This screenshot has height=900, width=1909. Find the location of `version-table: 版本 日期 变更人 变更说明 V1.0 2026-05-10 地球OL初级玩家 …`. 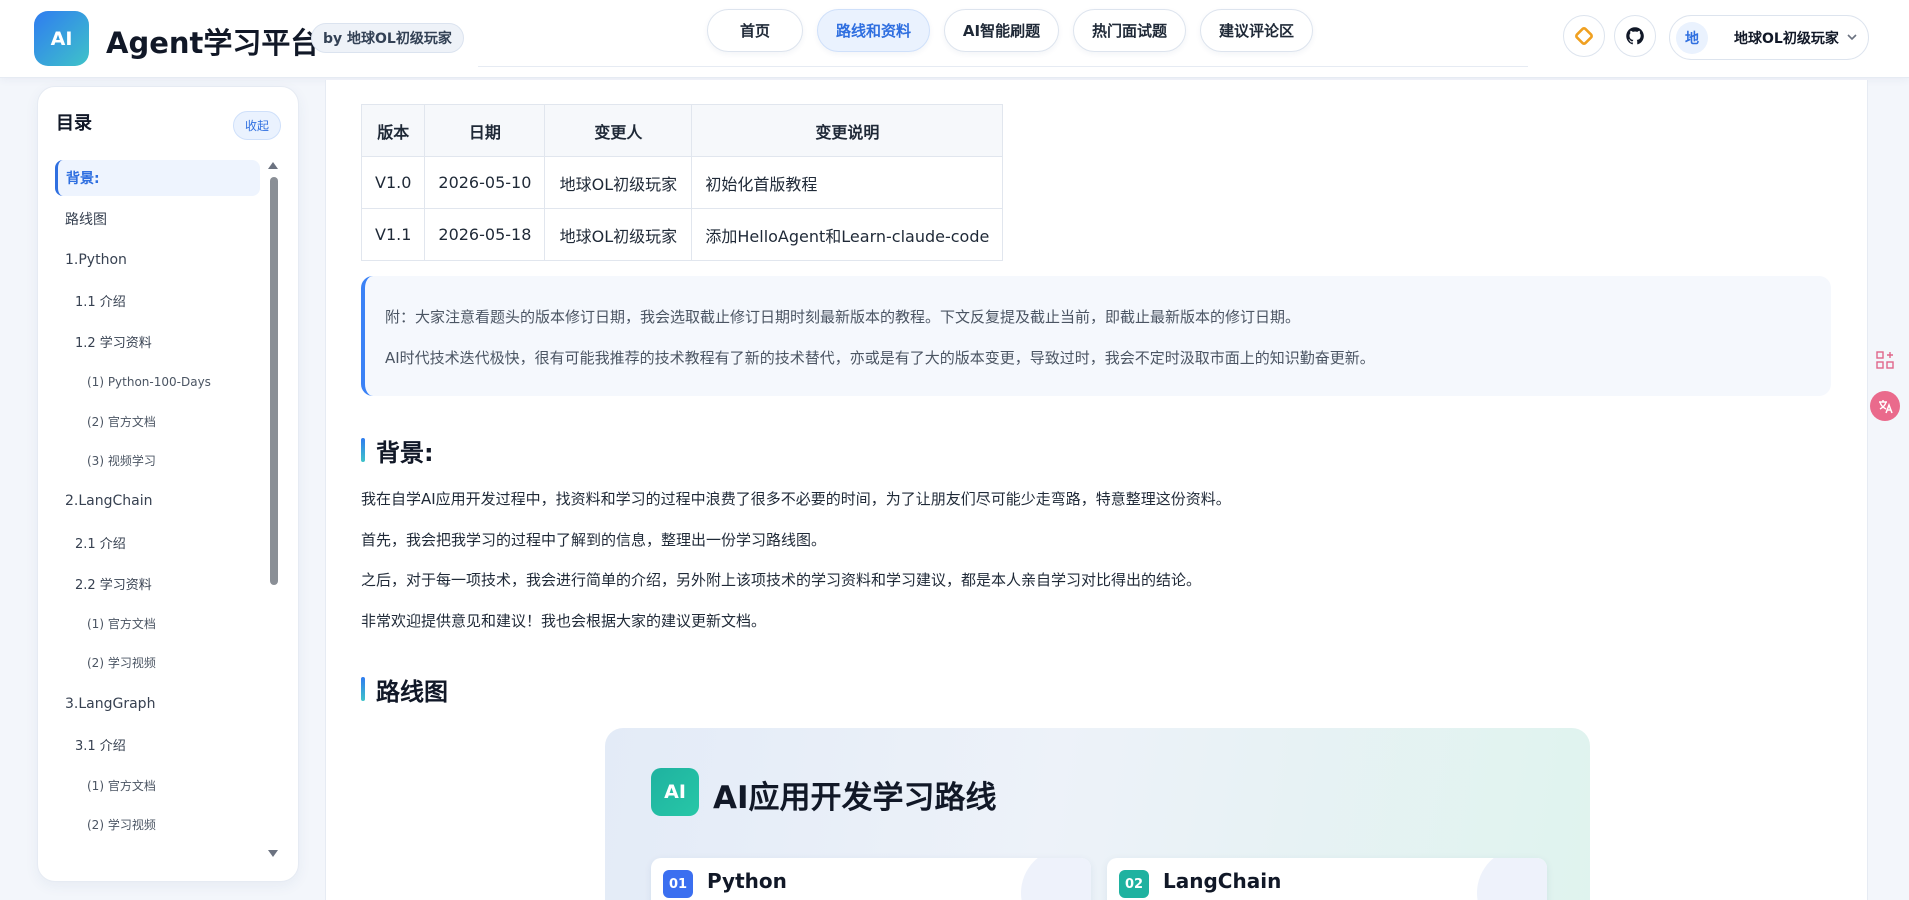

version-table: 版本 日期 变更人 变更说明 V1.0 2026-05-10 地球OL初级玩家 … is located at coordinates (682, 182).